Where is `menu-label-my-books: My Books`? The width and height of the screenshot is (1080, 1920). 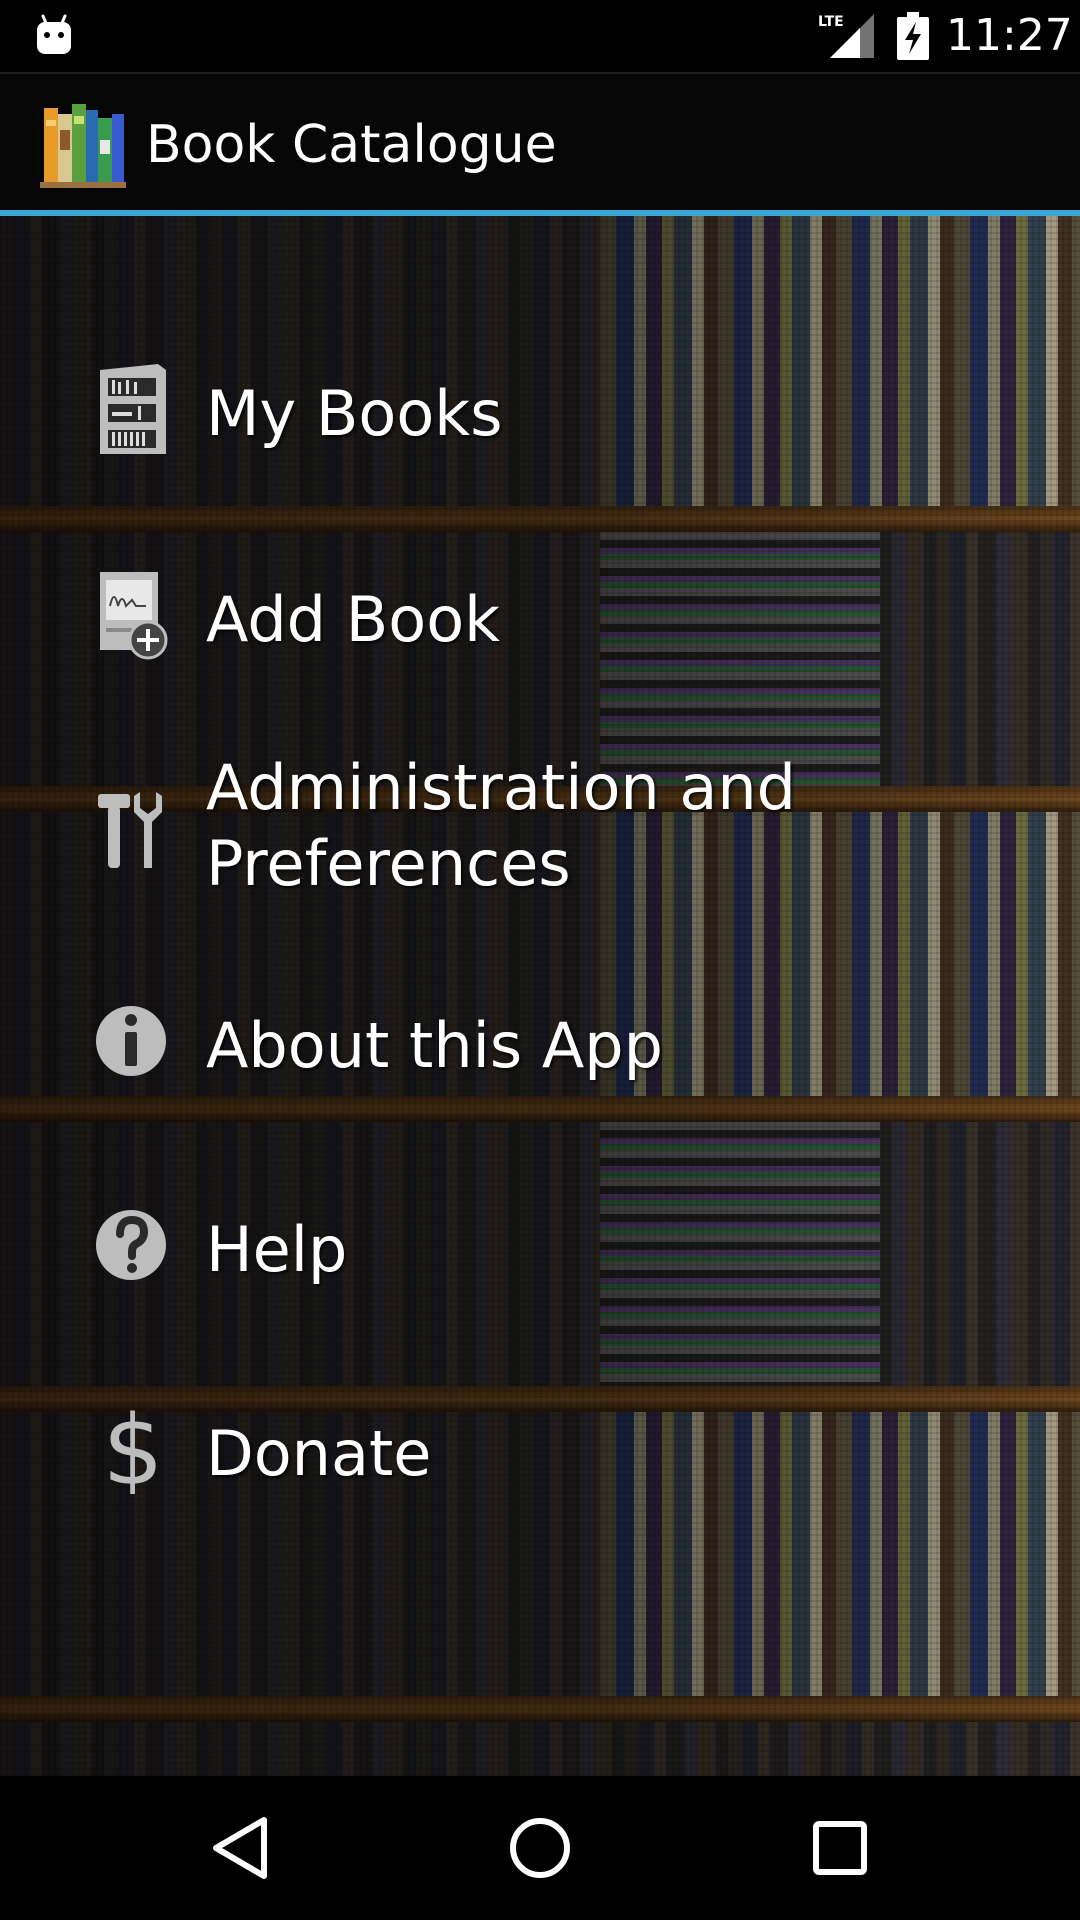 menu-label-my-books: My Books is located at coordinates (354, 413).